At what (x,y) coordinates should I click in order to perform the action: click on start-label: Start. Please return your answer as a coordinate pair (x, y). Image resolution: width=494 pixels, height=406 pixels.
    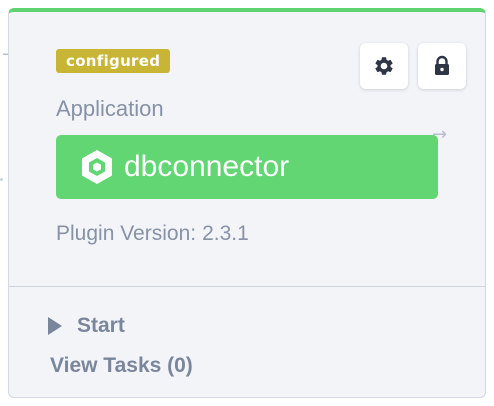
    Looking at the image, I should click on (101, 325).